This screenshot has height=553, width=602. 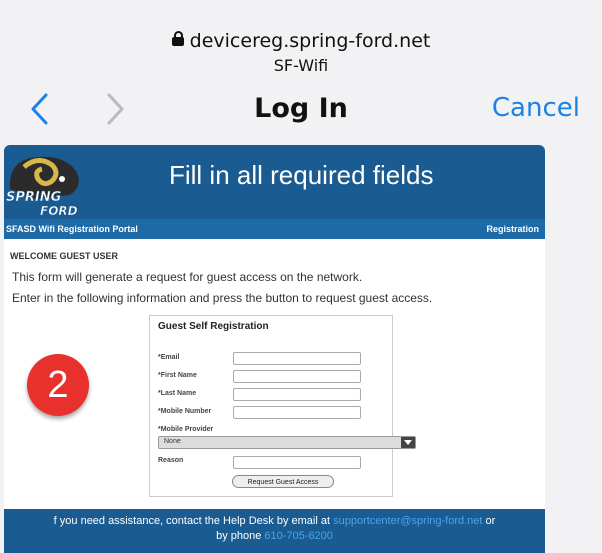 What do you see at coordinates (297, 412) in the screenshot?
I see `mobile-number-field` at bounding box center [297, 412].